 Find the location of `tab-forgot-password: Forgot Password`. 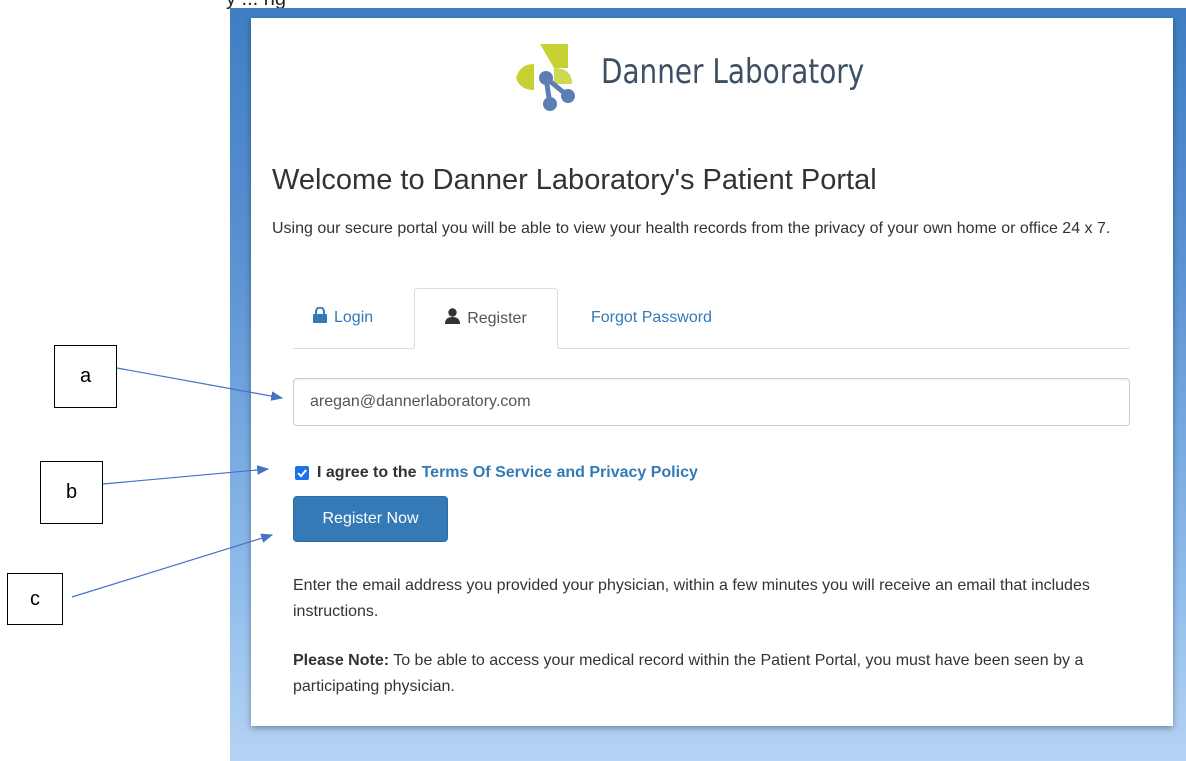

tab-forgot-password: Forgot Password is located at coordinates (651, 318).